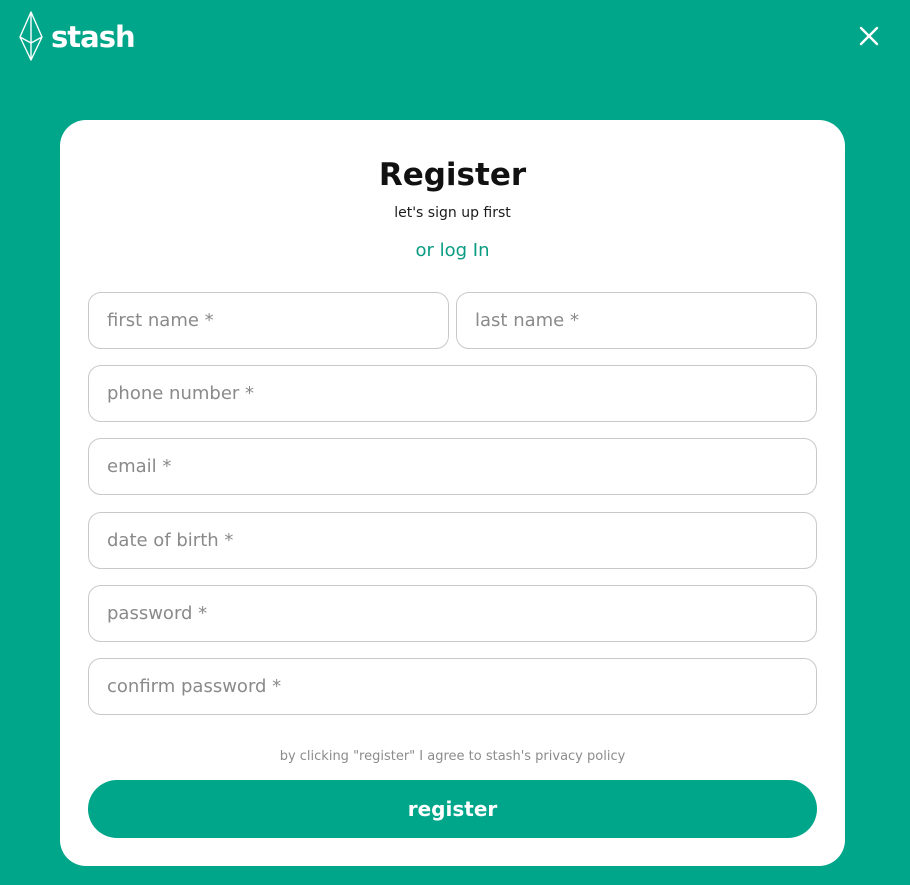 This screenshot has height=885, width=910. Describe the element at coordinates (452, 466) in the screenshot. I see `email-field` at that location.